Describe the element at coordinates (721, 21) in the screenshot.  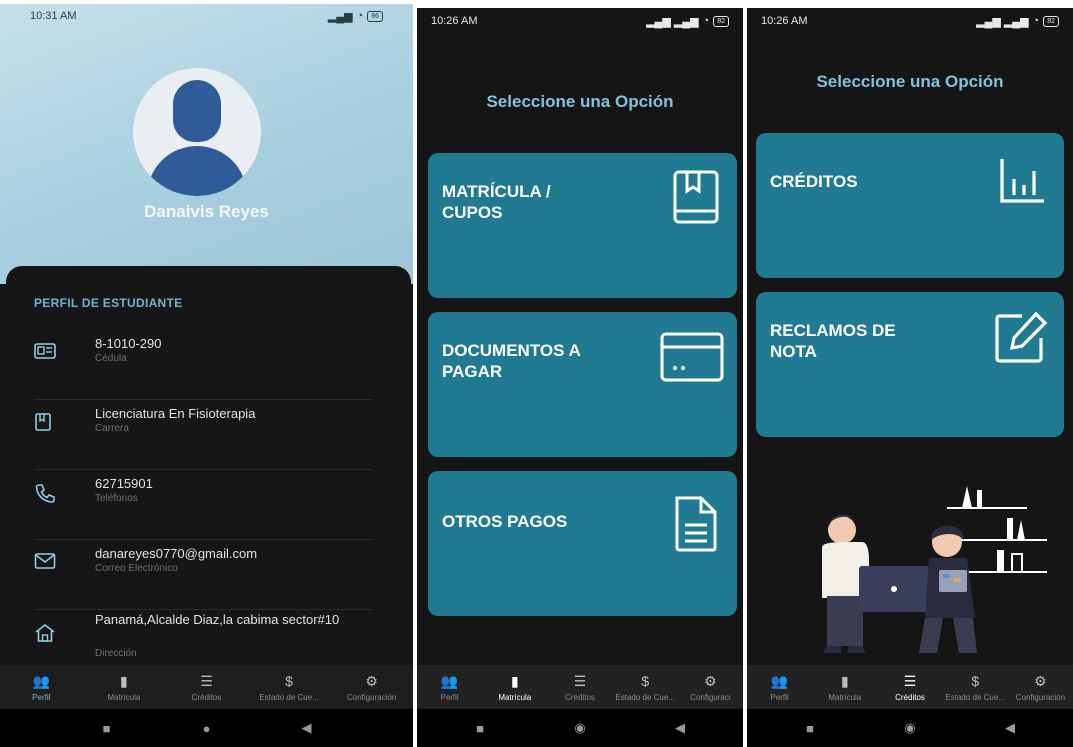
I see `battery-icon: 82` at that location.